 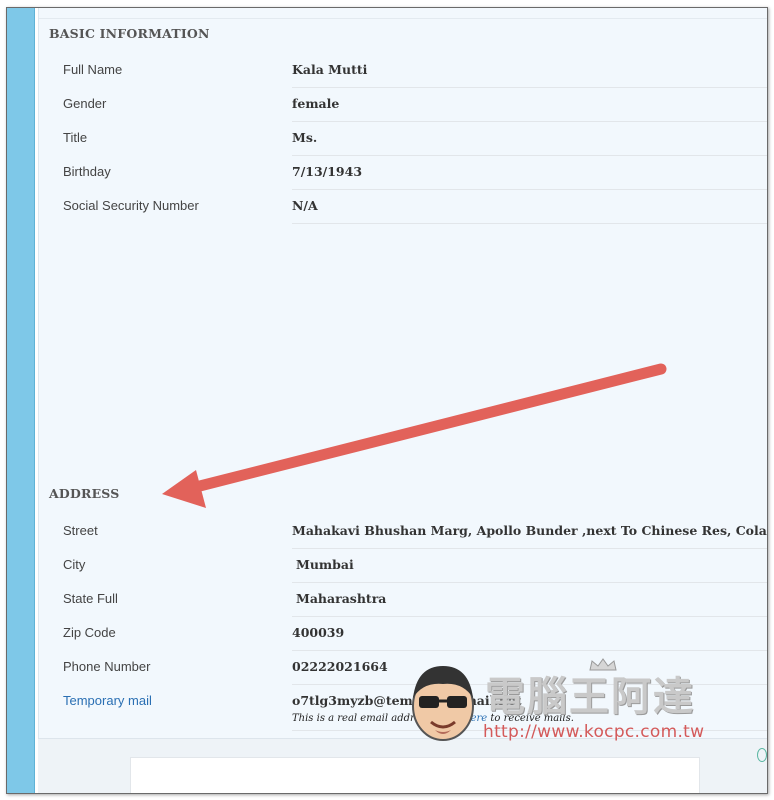 I want to click on field-row-city: City Mumbai, so click(x=403, y=566).